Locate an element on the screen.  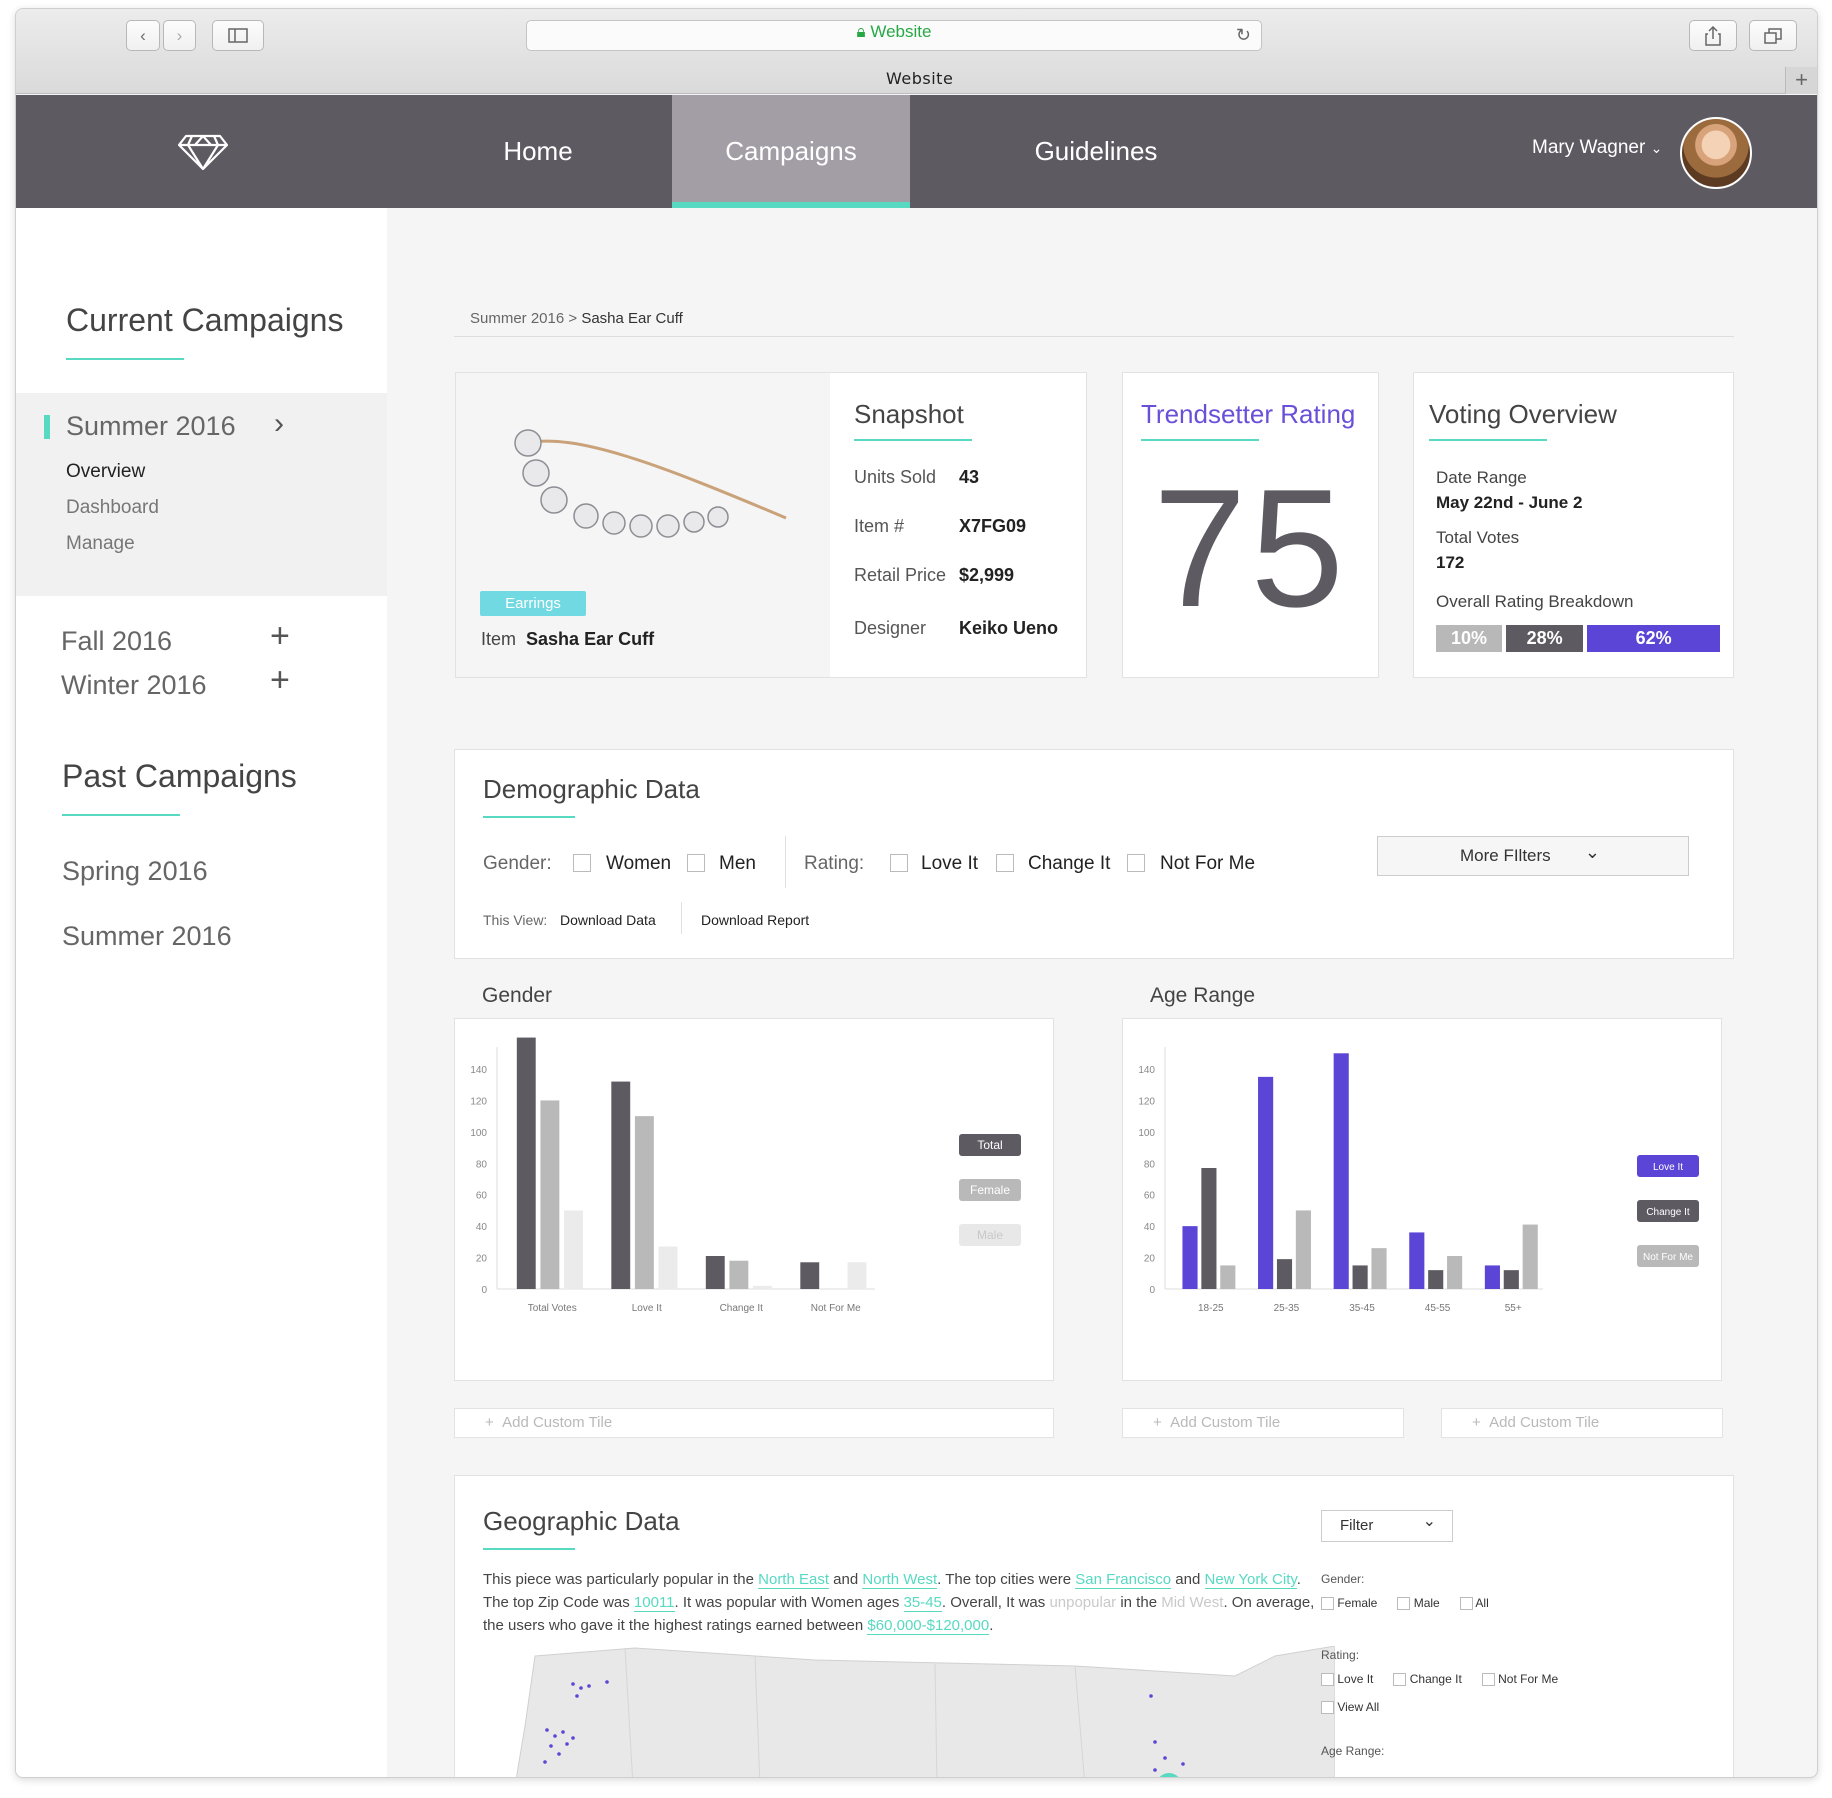
legend-change-it: Change It is located at coordinates (1668, 1211).